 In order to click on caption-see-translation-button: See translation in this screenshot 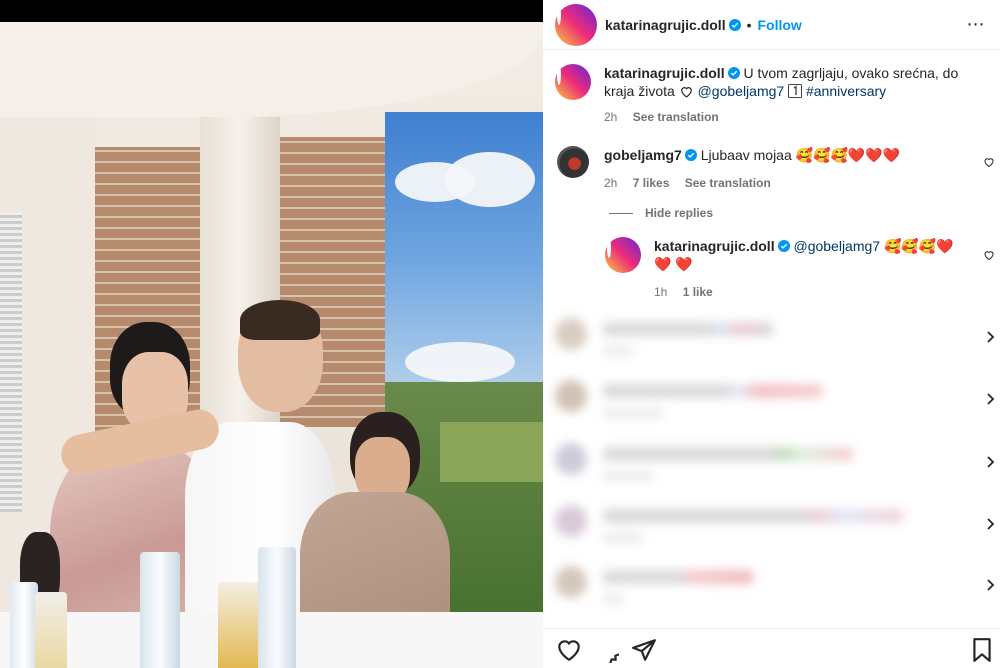, I will do `click(676, 117)`.